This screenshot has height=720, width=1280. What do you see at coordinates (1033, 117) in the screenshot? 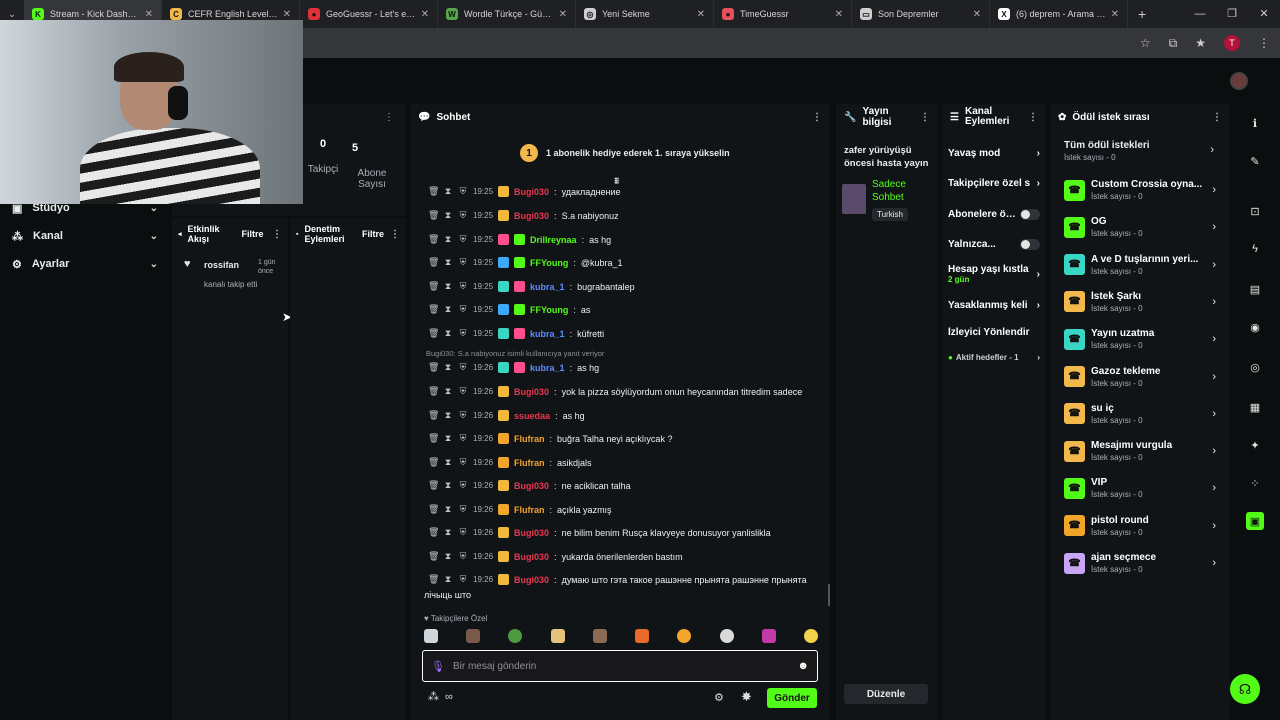
I see `channel-actions-menu-icon: ⋮` at bounding box center [1033, 117].